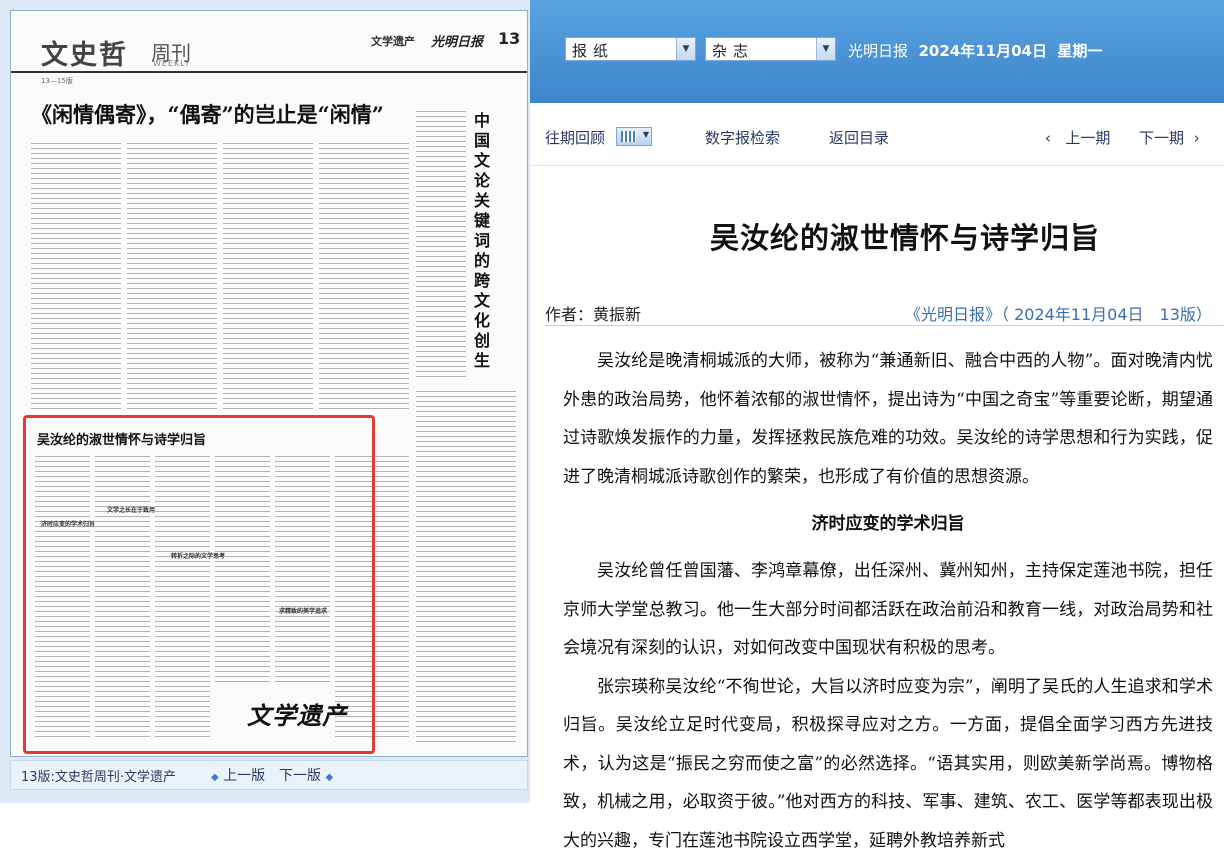 The image size is (1224, 860). Describe the element at coordinates (770, 49) in the screenshot. I see `magazine-select: 杂志 ▼` at that location.